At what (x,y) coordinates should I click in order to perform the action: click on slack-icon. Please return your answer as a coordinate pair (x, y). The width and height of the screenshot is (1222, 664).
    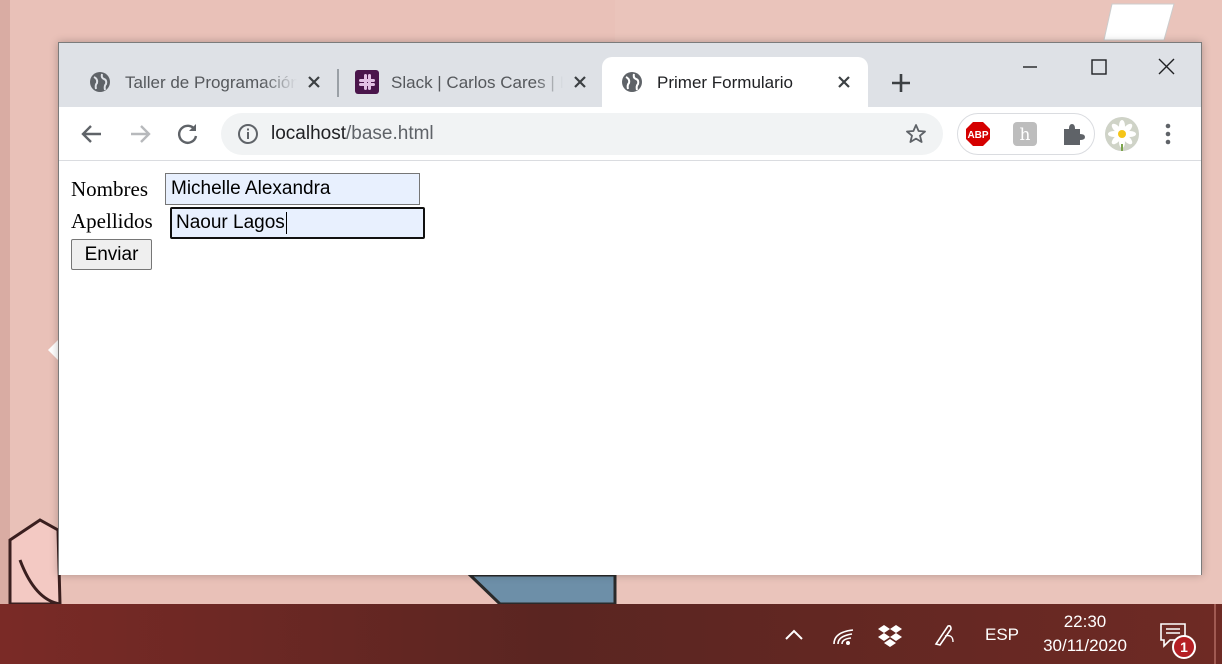
    Looking at the image, I should click on (367, 82).